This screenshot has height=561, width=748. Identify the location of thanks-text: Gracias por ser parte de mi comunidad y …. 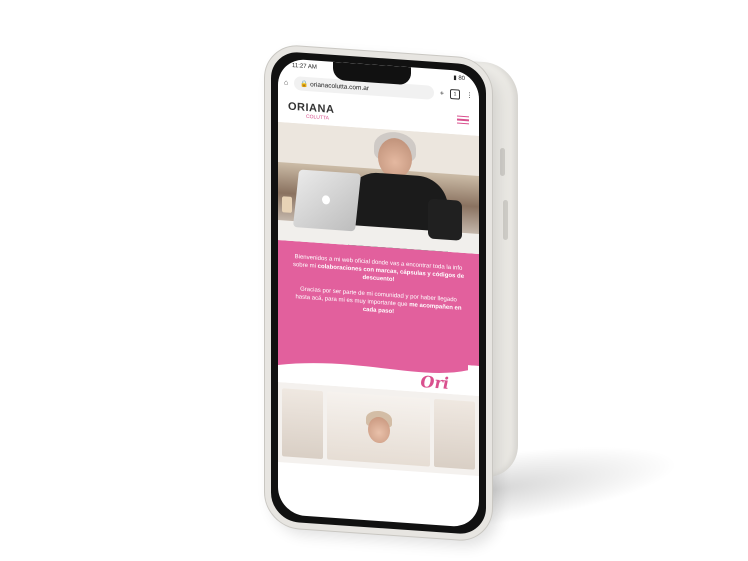
(378, 303).